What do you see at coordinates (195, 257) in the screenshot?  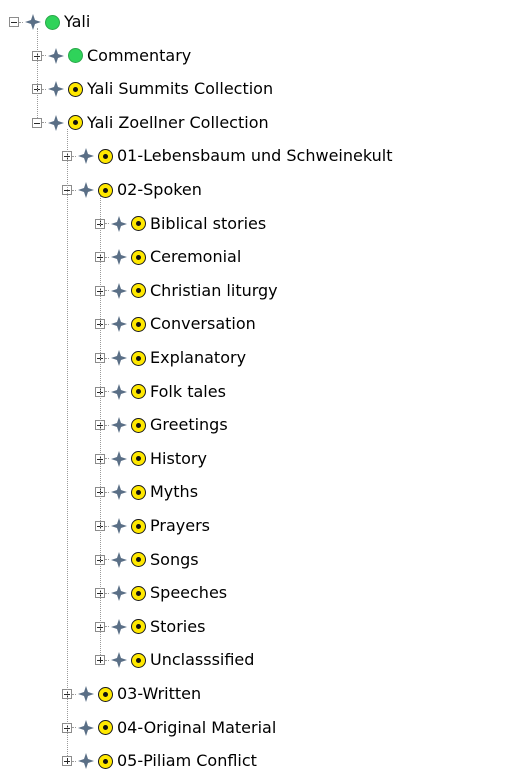 I see `tree-node-label: Ceremonial` at bounding box center [195, 257].